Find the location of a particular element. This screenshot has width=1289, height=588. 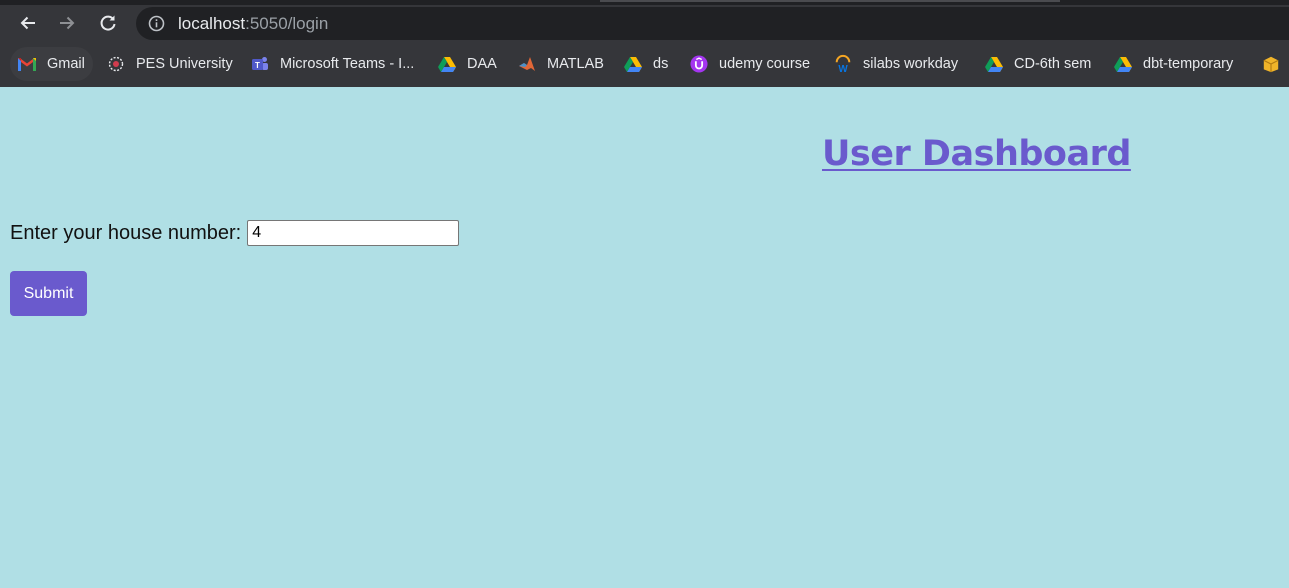

bookmark-dbt-temporary: dbt-temporary is located at coordinates (1173, 64).